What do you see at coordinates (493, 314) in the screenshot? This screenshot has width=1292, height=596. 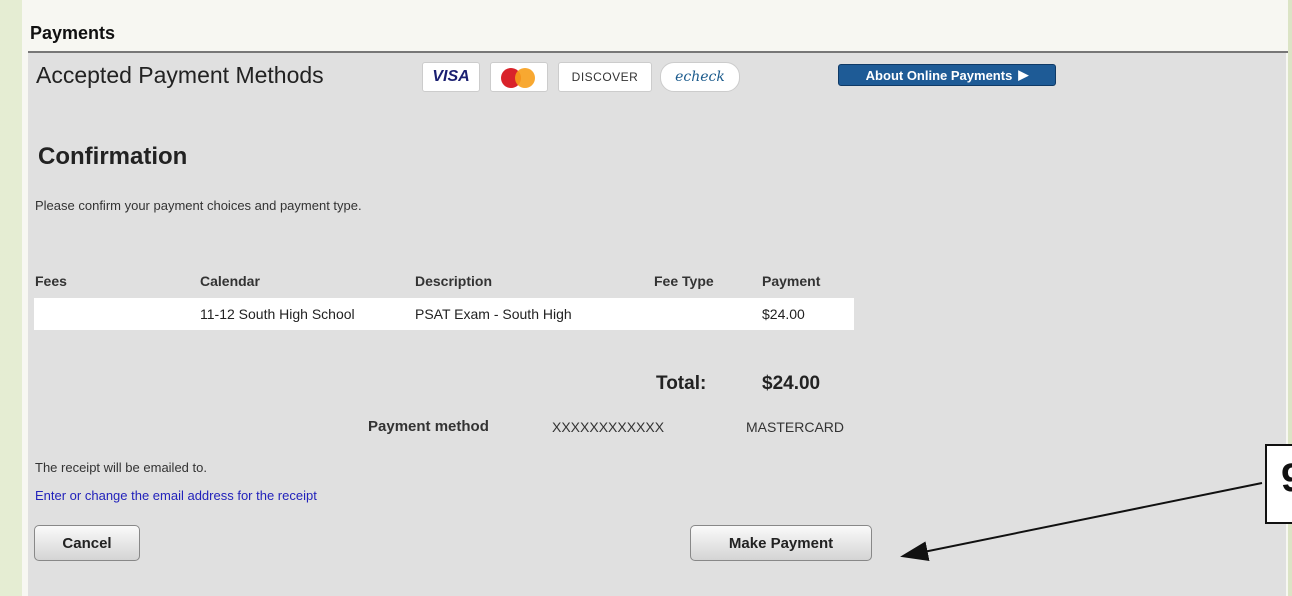 I see `cell-description: PSAT Exam - South High` at bounding box center [493, 314].